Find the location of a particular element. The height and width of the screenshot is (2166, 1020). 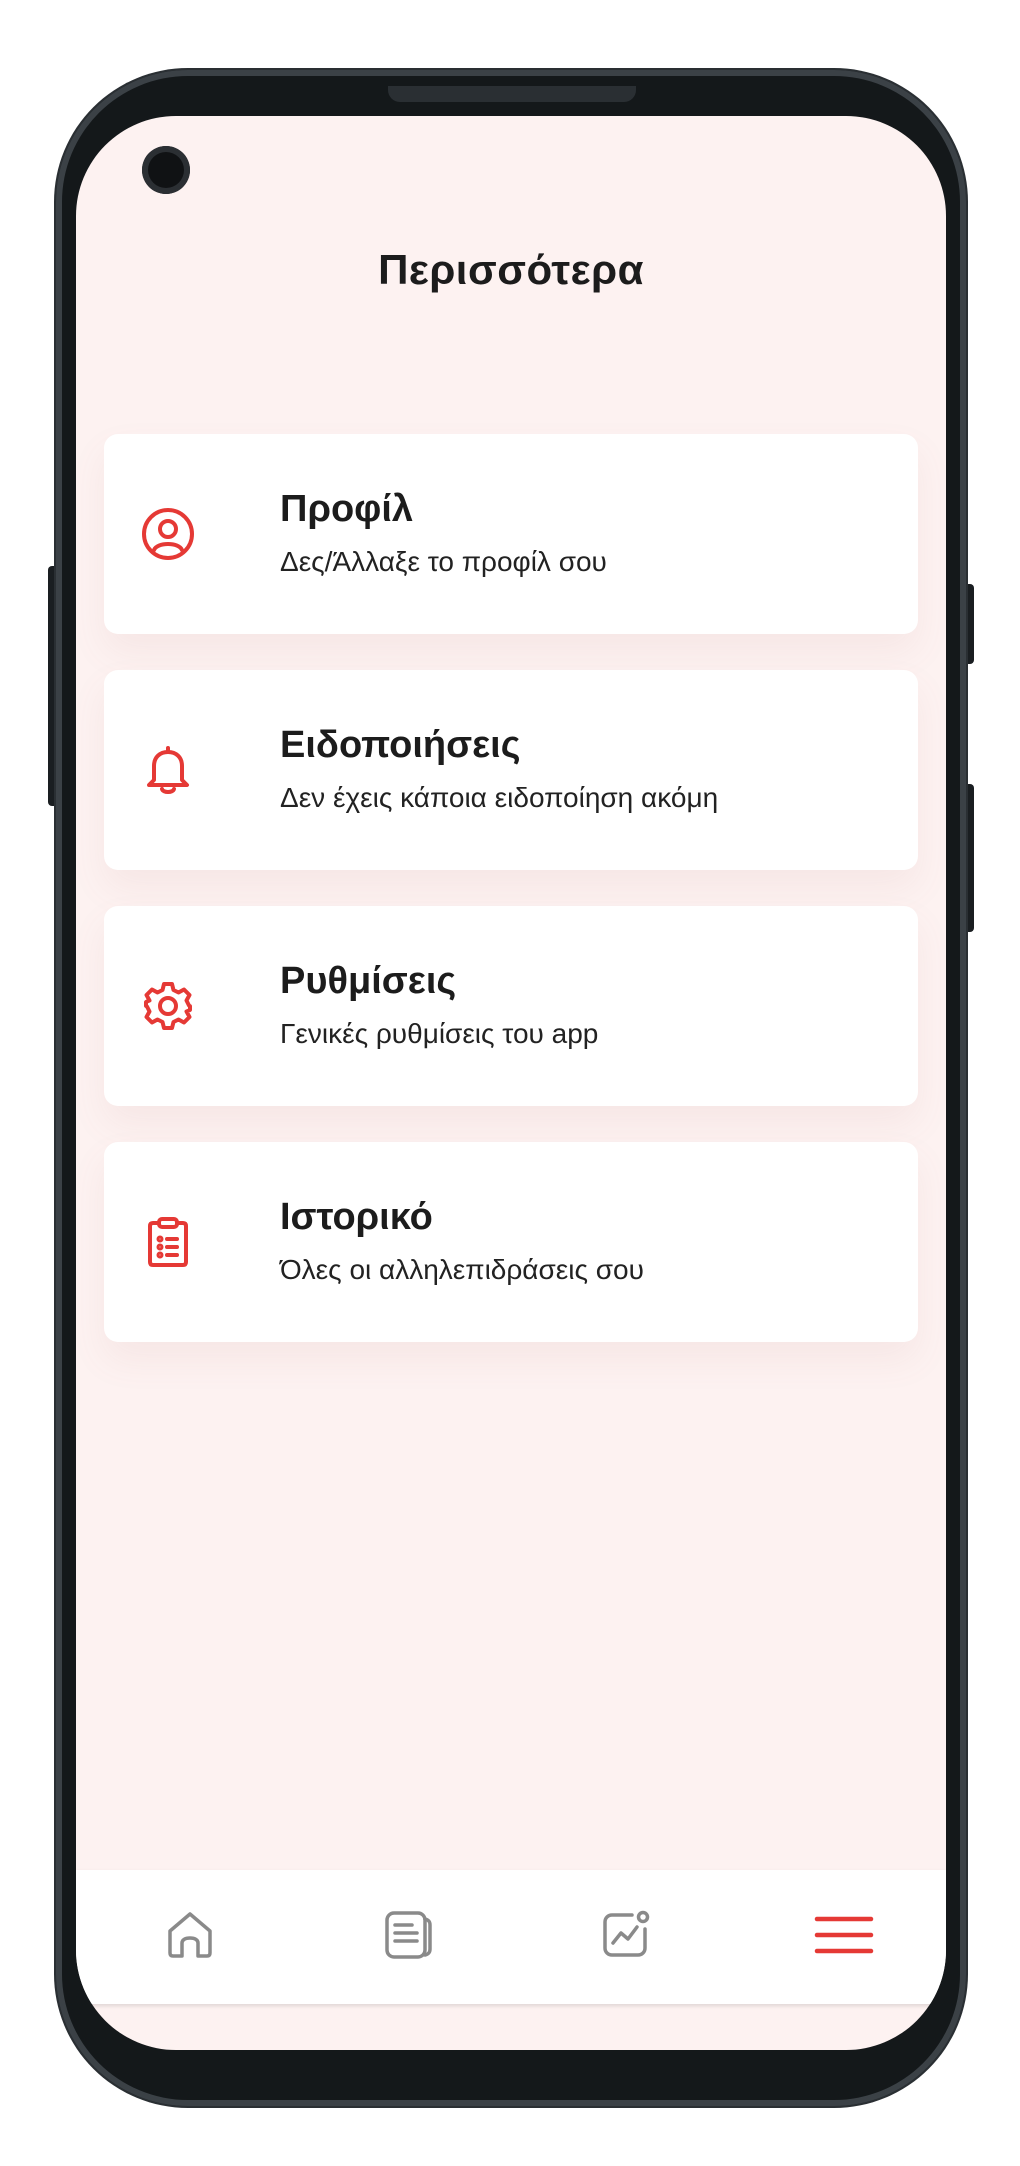

menu-item-title: Ρυθμίσεις is located at coordinates (368, 981).